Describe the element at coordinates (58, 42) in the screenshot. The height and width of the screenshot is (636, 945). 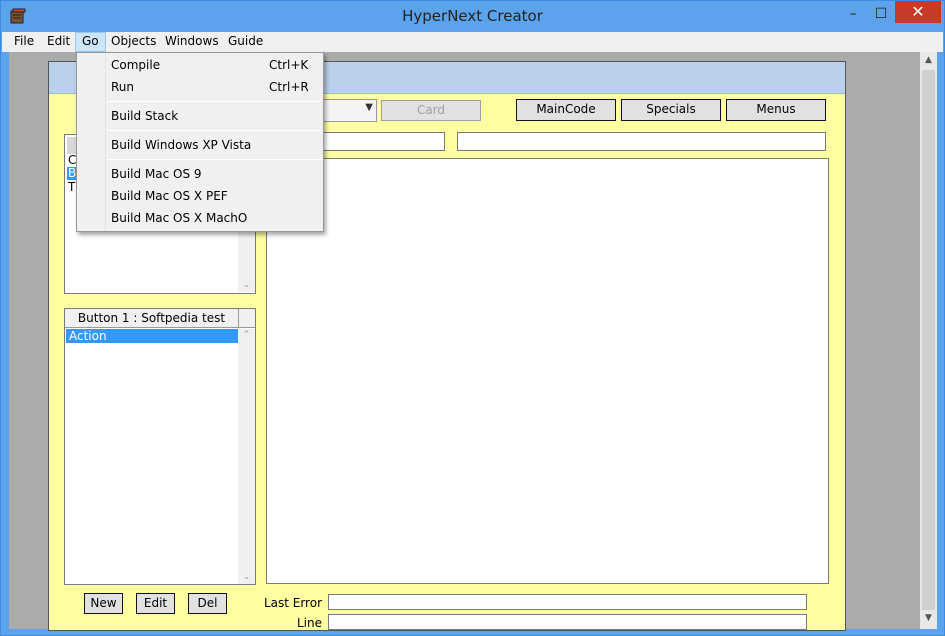
I see `menu-edit: Edit` at that location.